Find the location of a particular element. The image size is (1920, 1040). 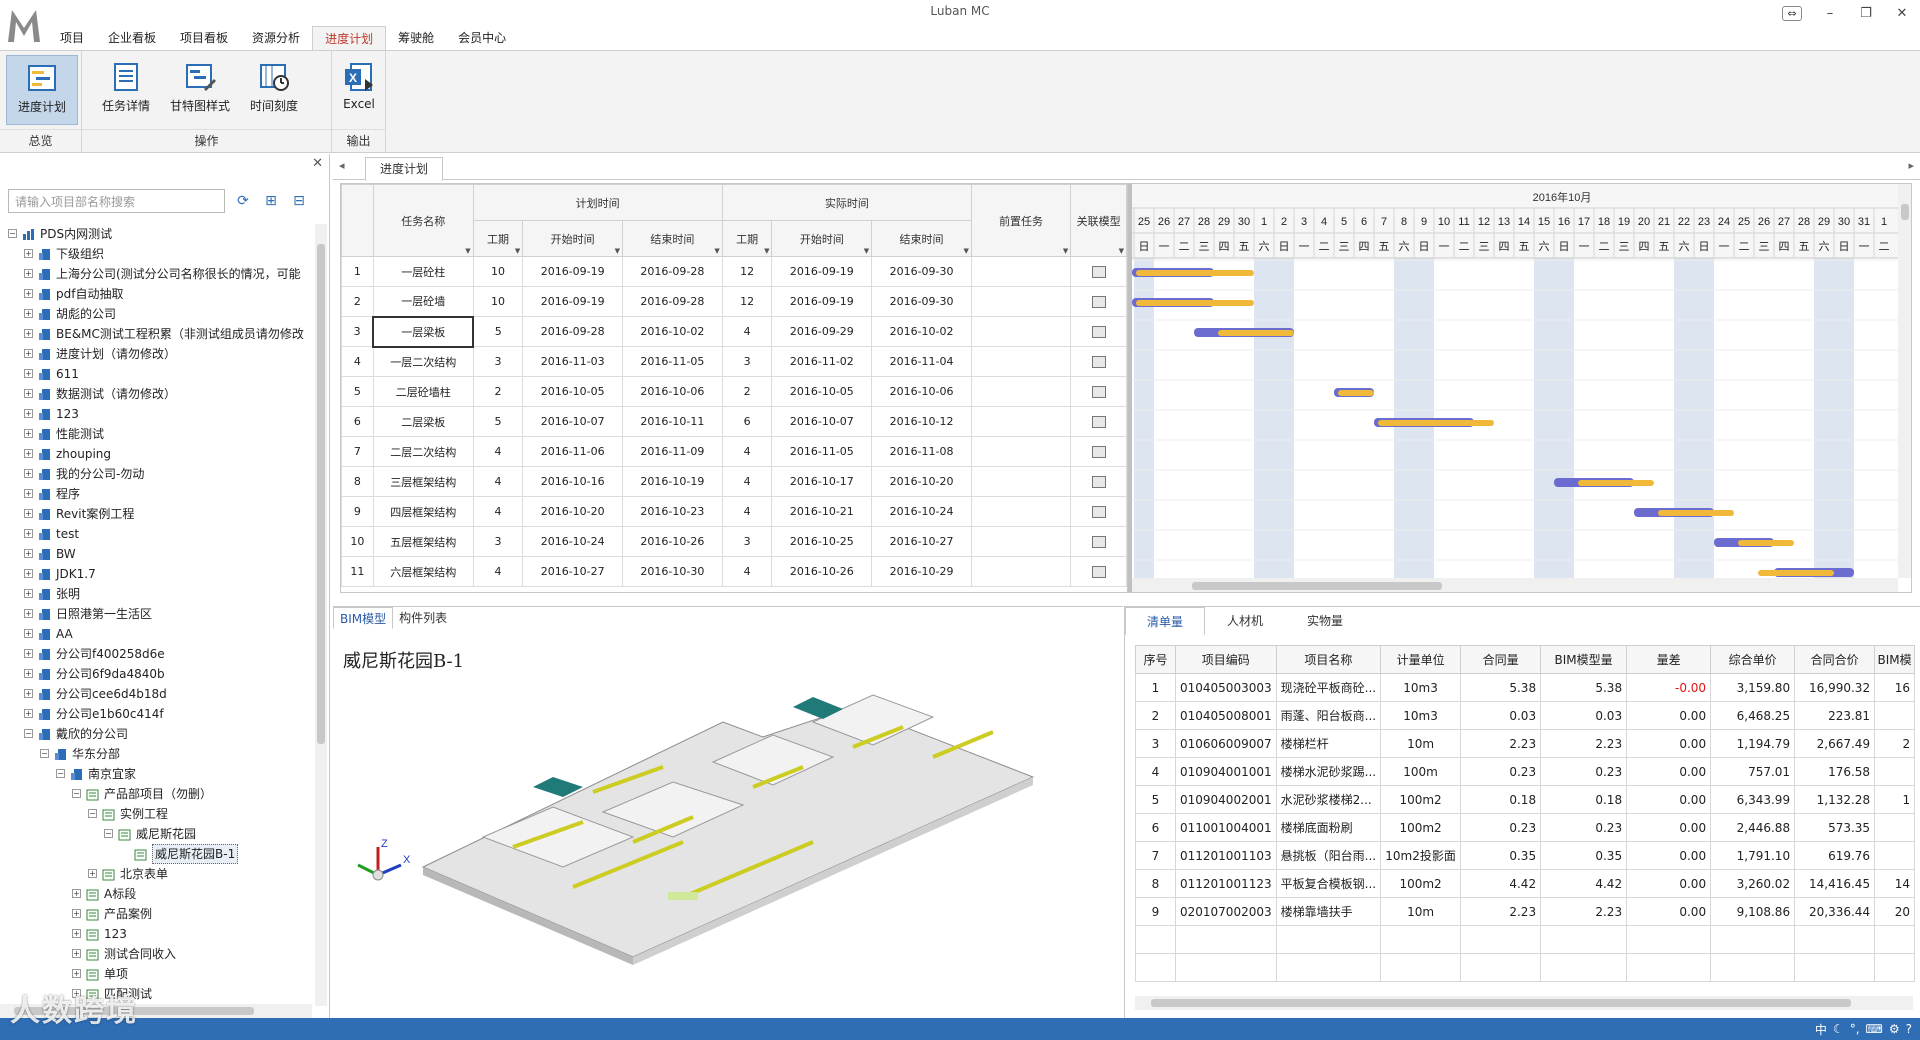

tree-node: − 戴欣的分公司 is located at coordinates (156, 734).